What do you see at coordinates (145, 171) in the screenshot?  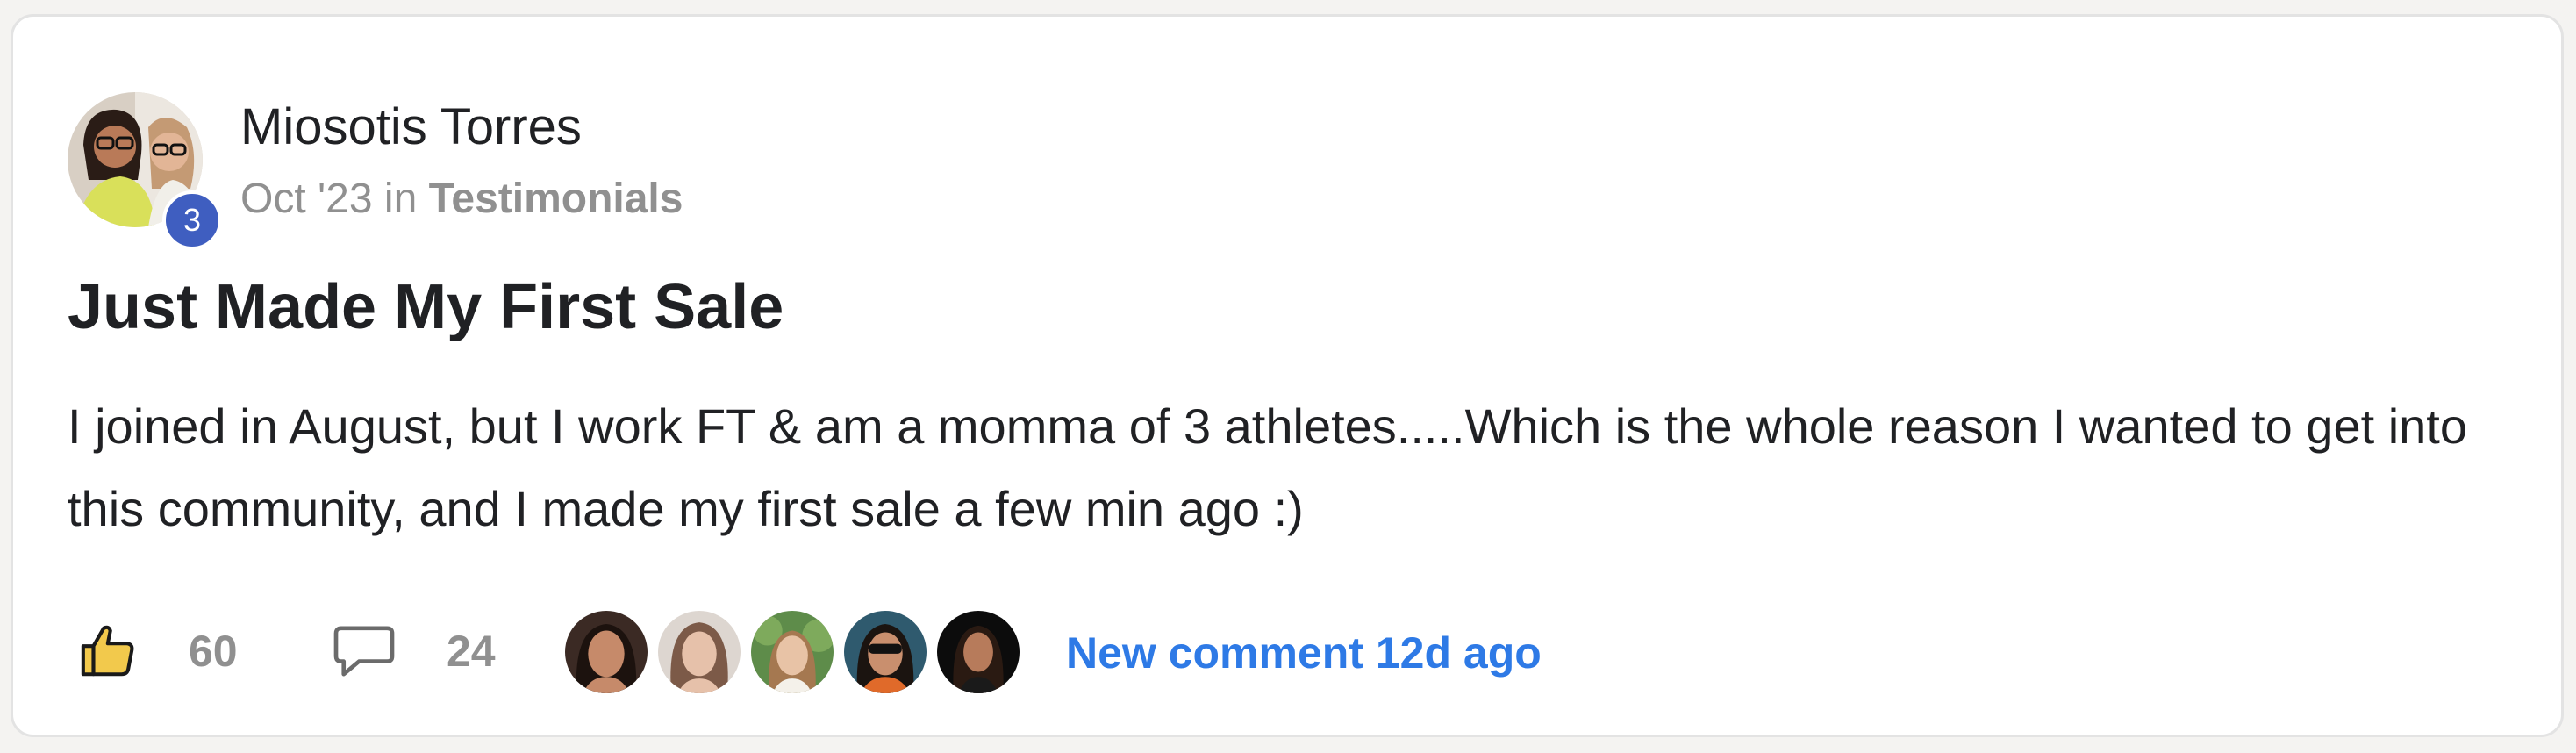 I see `author-avatar-wrap: 3` at bounding box center [145, 171].